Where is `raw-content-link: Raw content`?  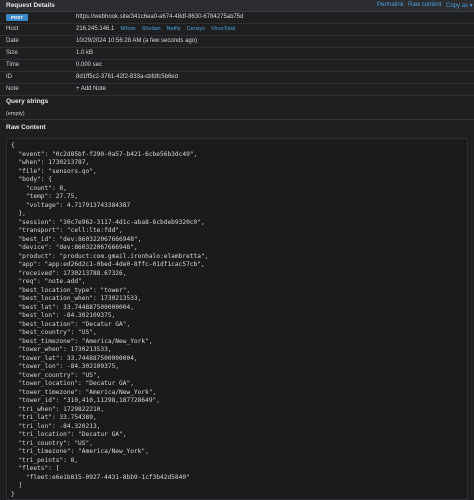 raw-content-link: Raw content is located at coordinates (424, 5).